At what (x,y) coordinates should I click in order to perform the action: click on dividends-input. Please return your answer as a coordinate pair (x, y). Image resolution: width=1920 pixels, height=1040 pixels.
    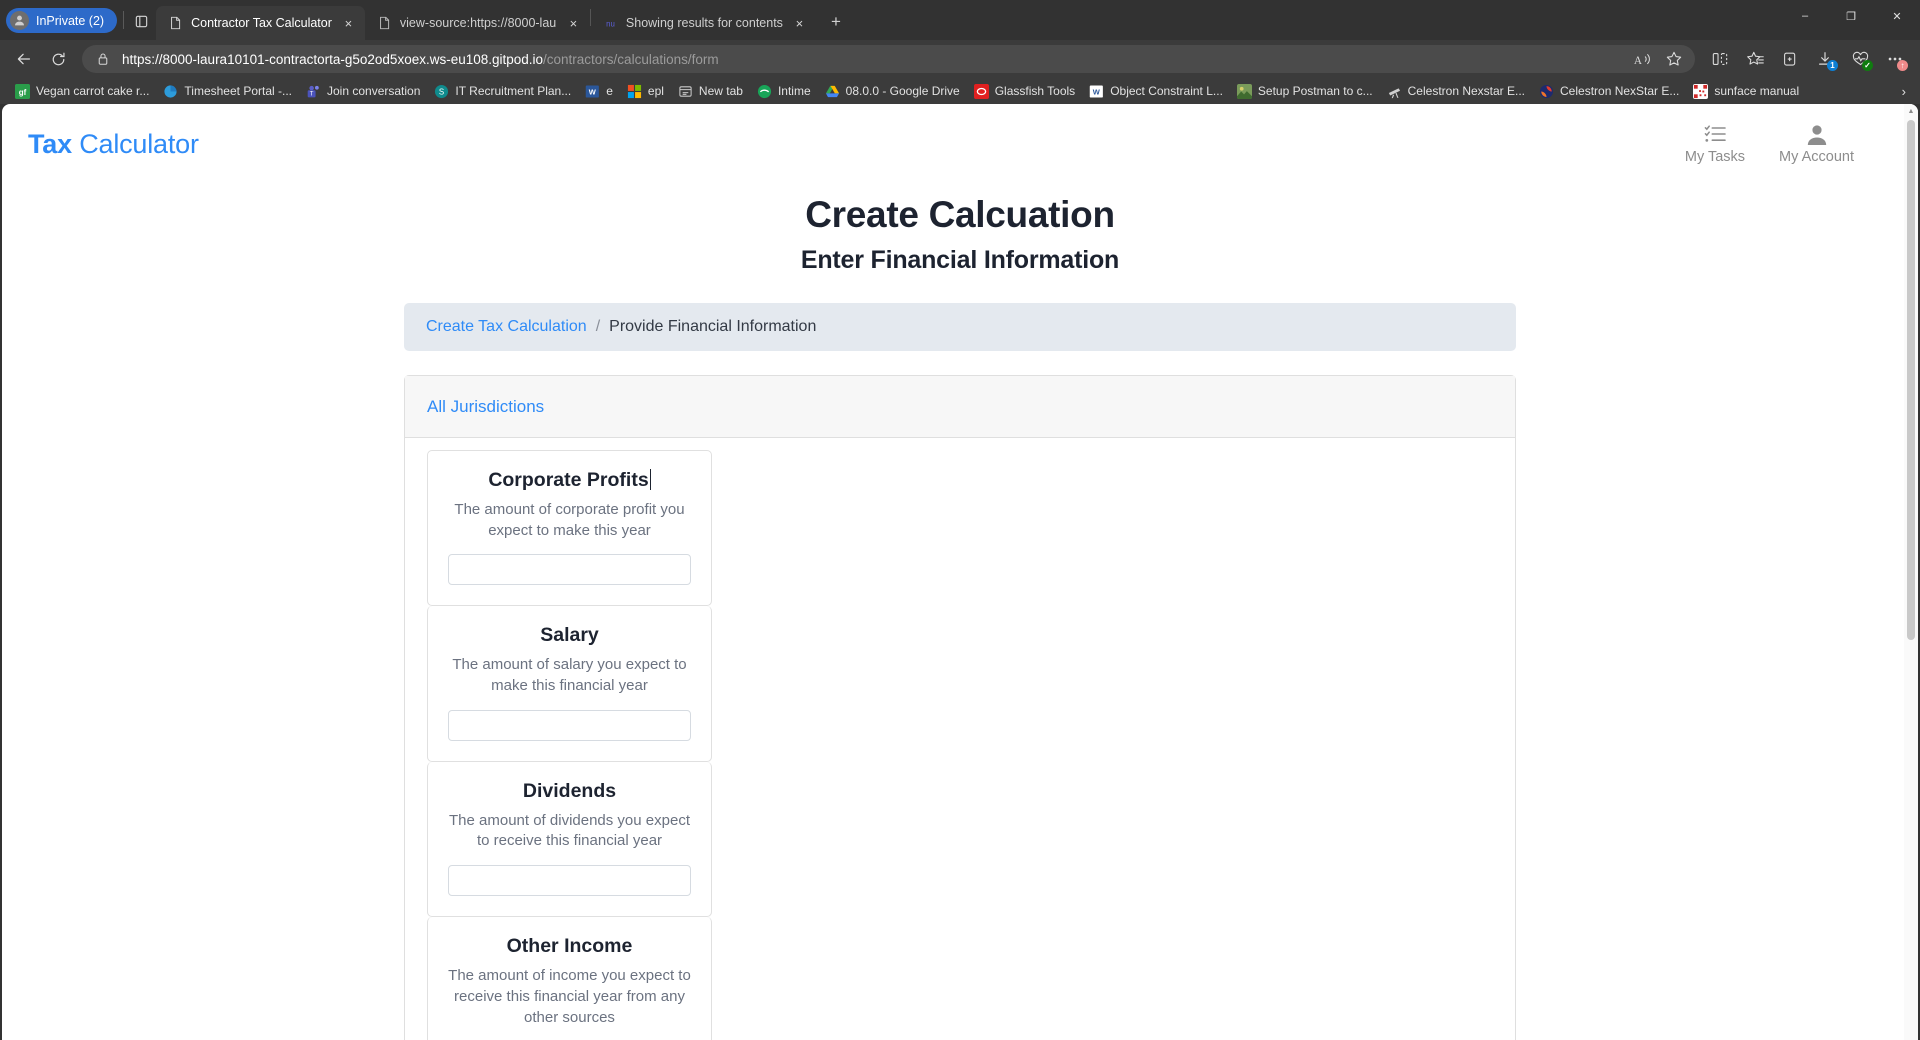
    Looking at the image, I should click on (569, 881).